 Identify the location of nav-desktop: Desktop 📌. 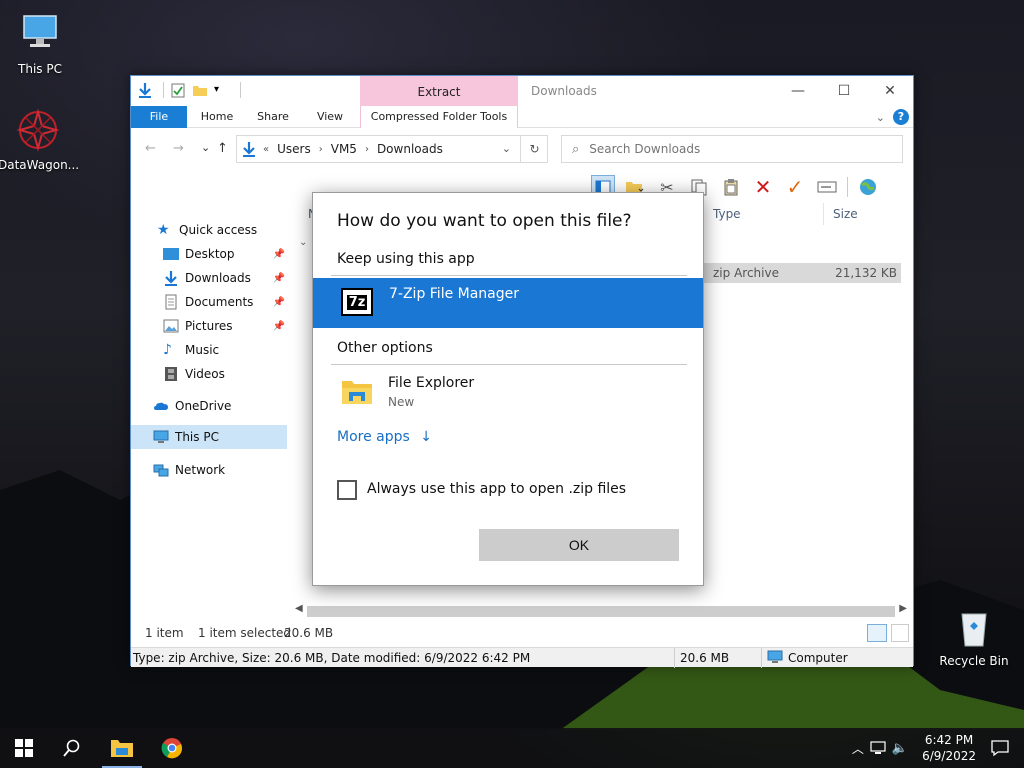
(225, 254).